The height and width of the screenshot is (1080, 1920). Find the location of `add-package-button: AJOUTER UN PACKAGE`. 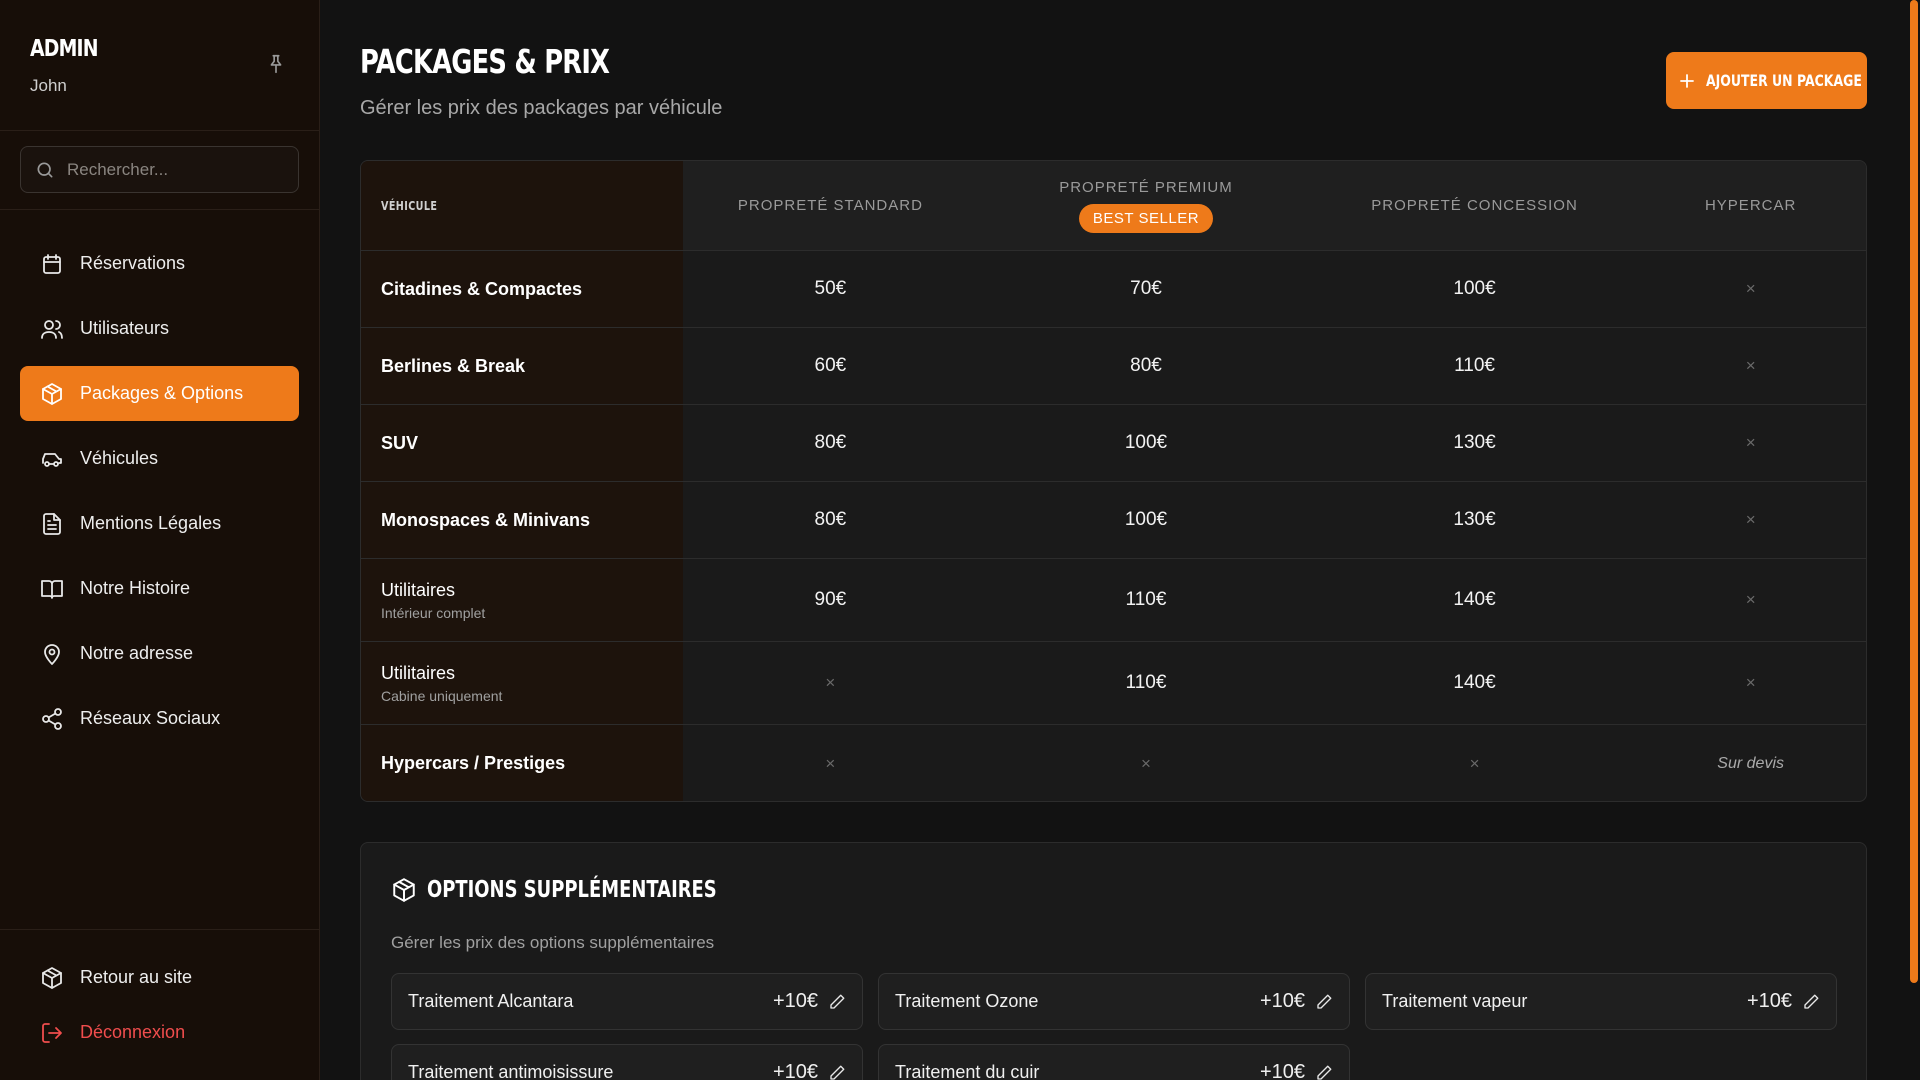

add-package-button: AJOUTER UN PACKAGE is located at coordinates (1766, 80).